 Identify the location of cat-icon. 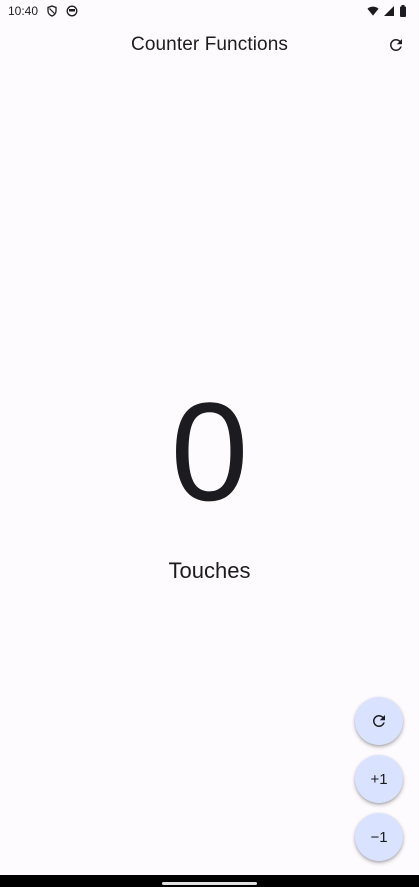
(72, 11).